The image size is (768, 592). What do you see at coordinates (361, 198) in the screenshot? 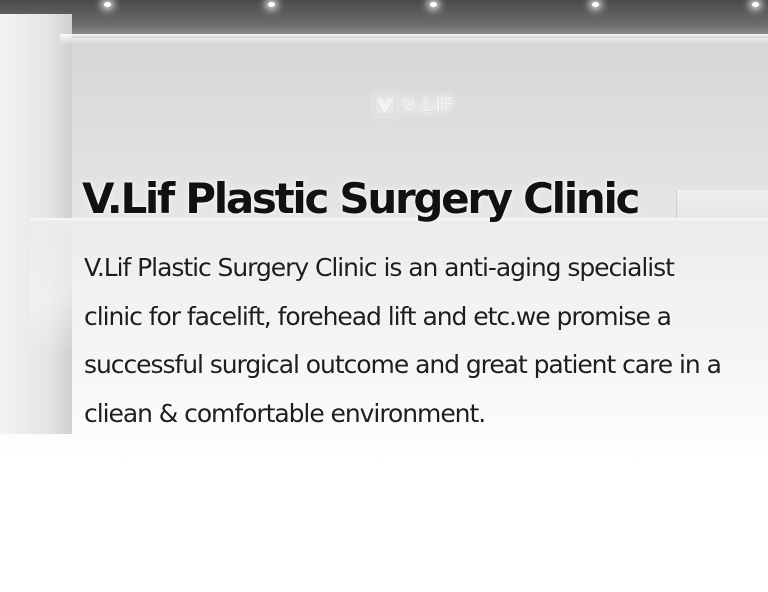
I see `clinic-title: V.Lif Plastic Surgery Clinic` at bounding box center [361, 198].